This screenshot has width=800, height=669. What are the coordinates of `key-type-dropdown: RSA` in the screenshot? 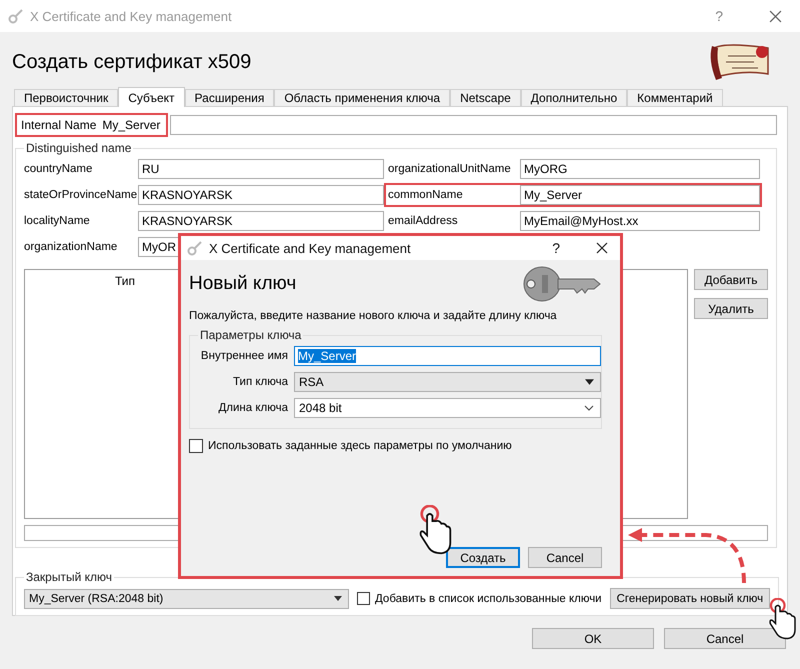 It's located at (447, 382).